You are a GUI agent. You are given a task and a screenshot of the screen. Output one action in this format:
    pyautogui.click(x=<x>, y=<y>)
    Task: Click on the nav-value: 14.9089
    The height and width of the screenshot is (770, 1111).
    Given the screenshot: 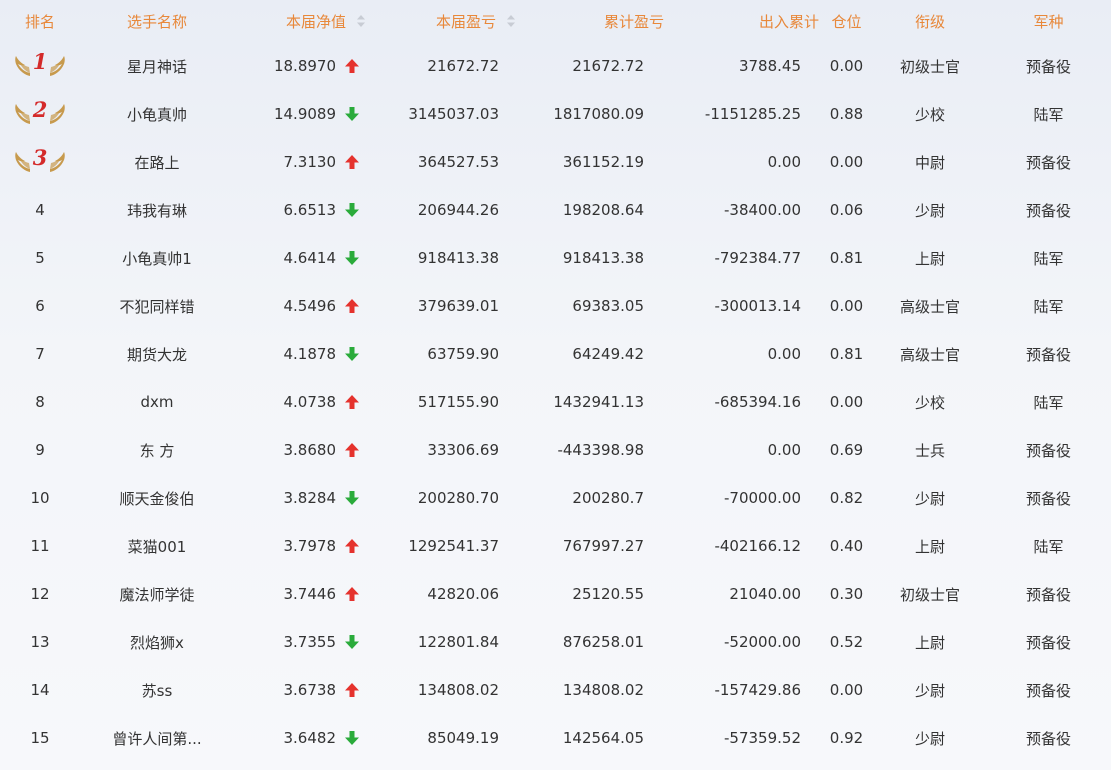 What is the action you would take?
    pyautogui.click(x=304, y=114)
    